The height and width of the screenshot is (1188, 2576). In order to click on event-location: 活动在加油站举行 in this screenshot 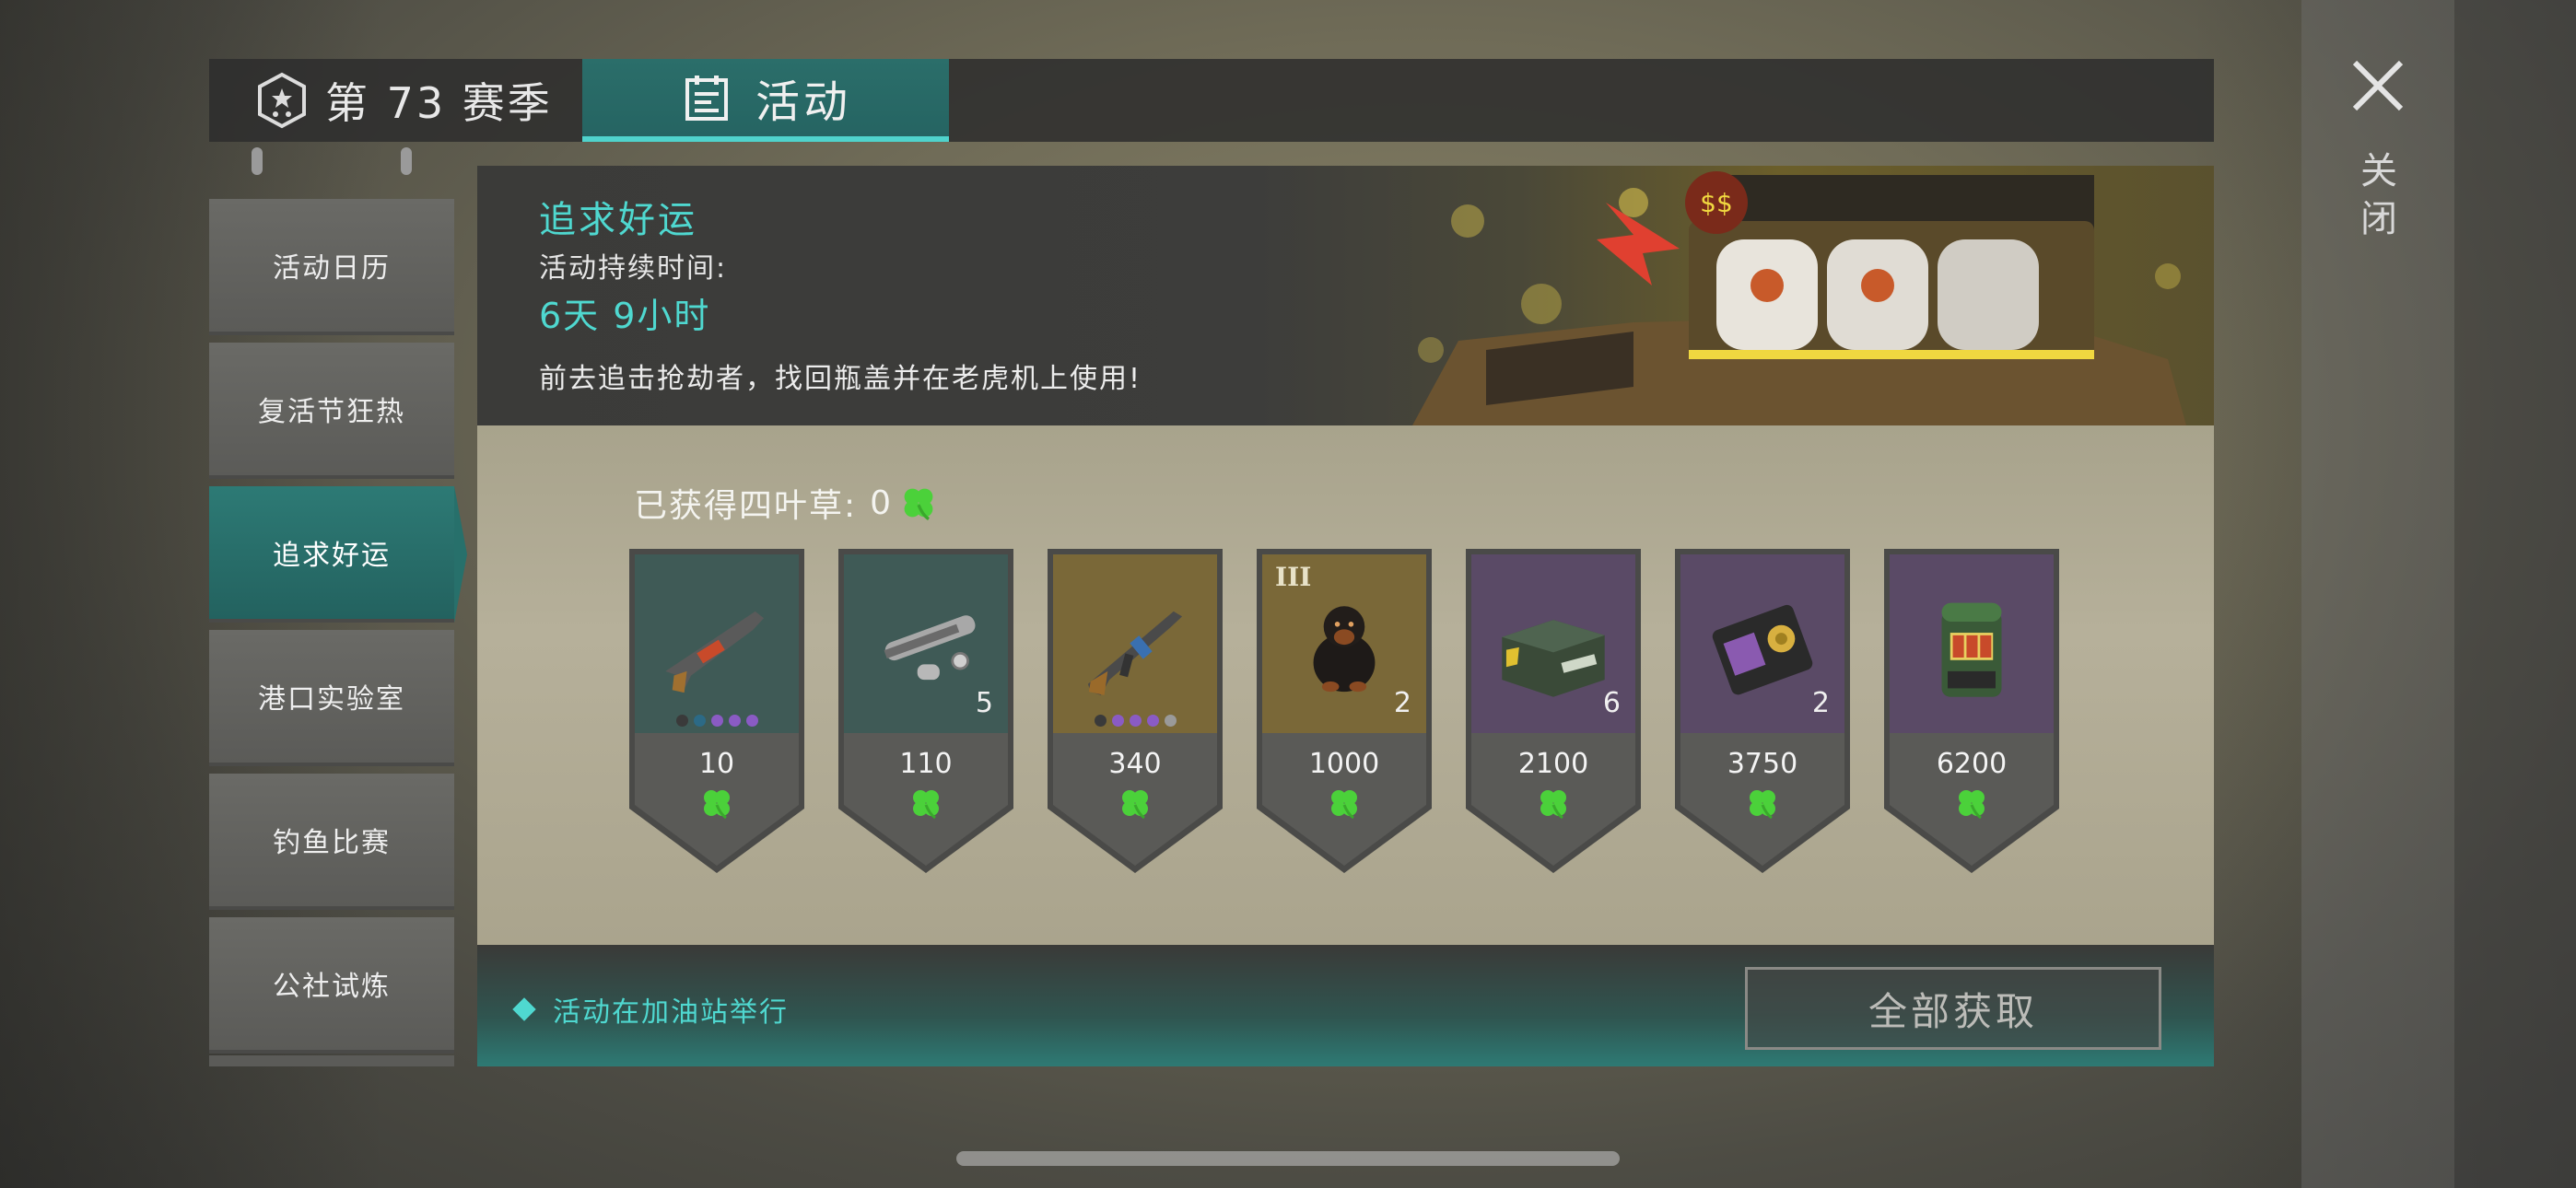, I will do `click(650, 1010)`.